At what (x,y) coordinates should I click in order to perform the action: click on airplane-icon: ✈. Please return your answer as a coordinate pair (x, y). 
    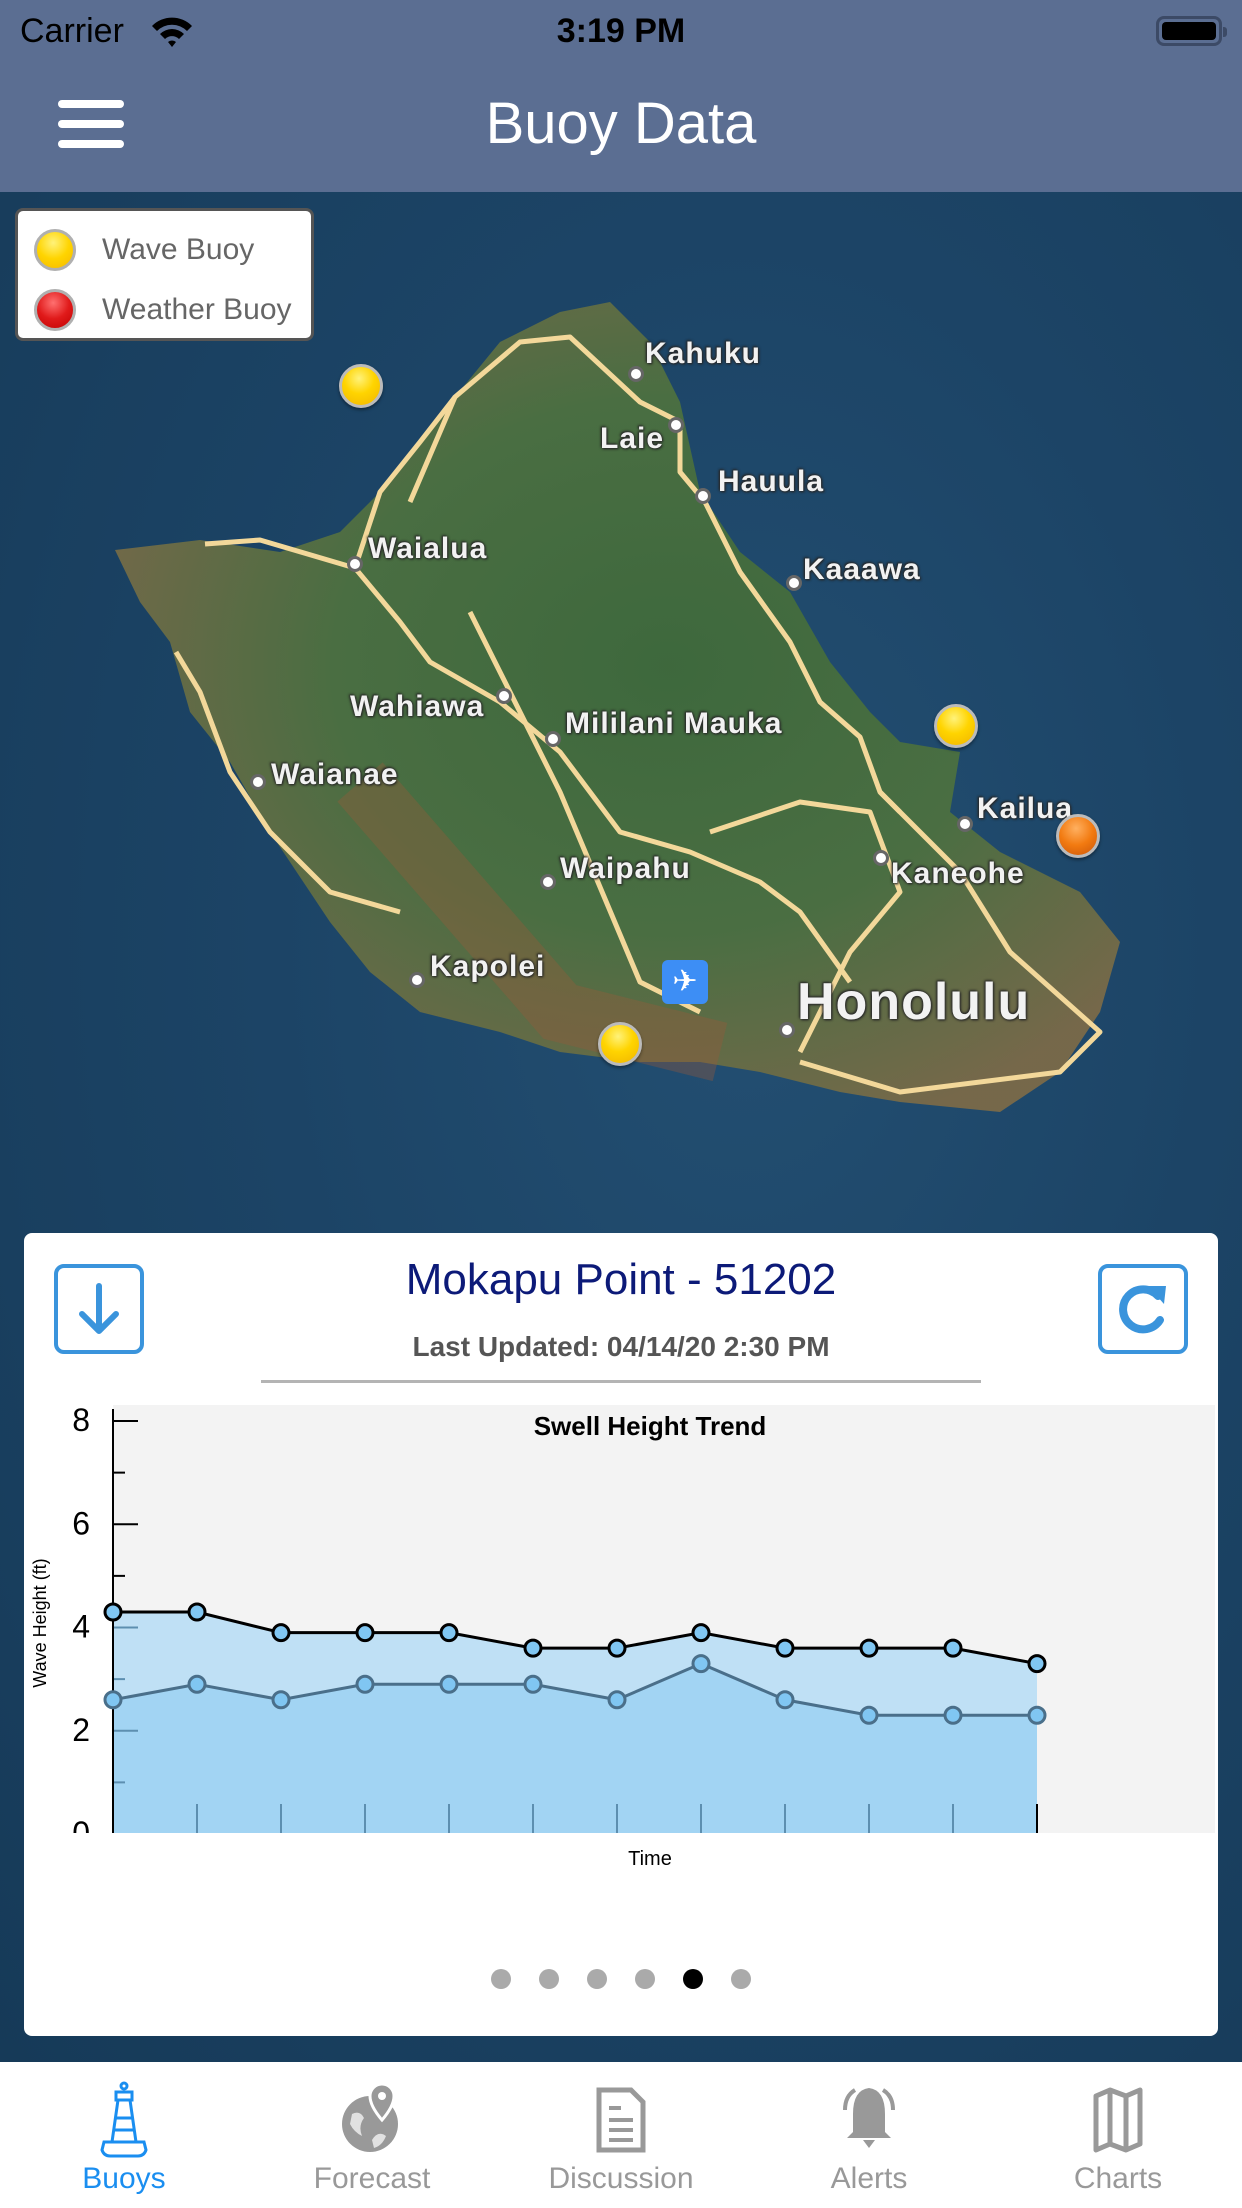
    Looking at the image, I should click on (685, 982).